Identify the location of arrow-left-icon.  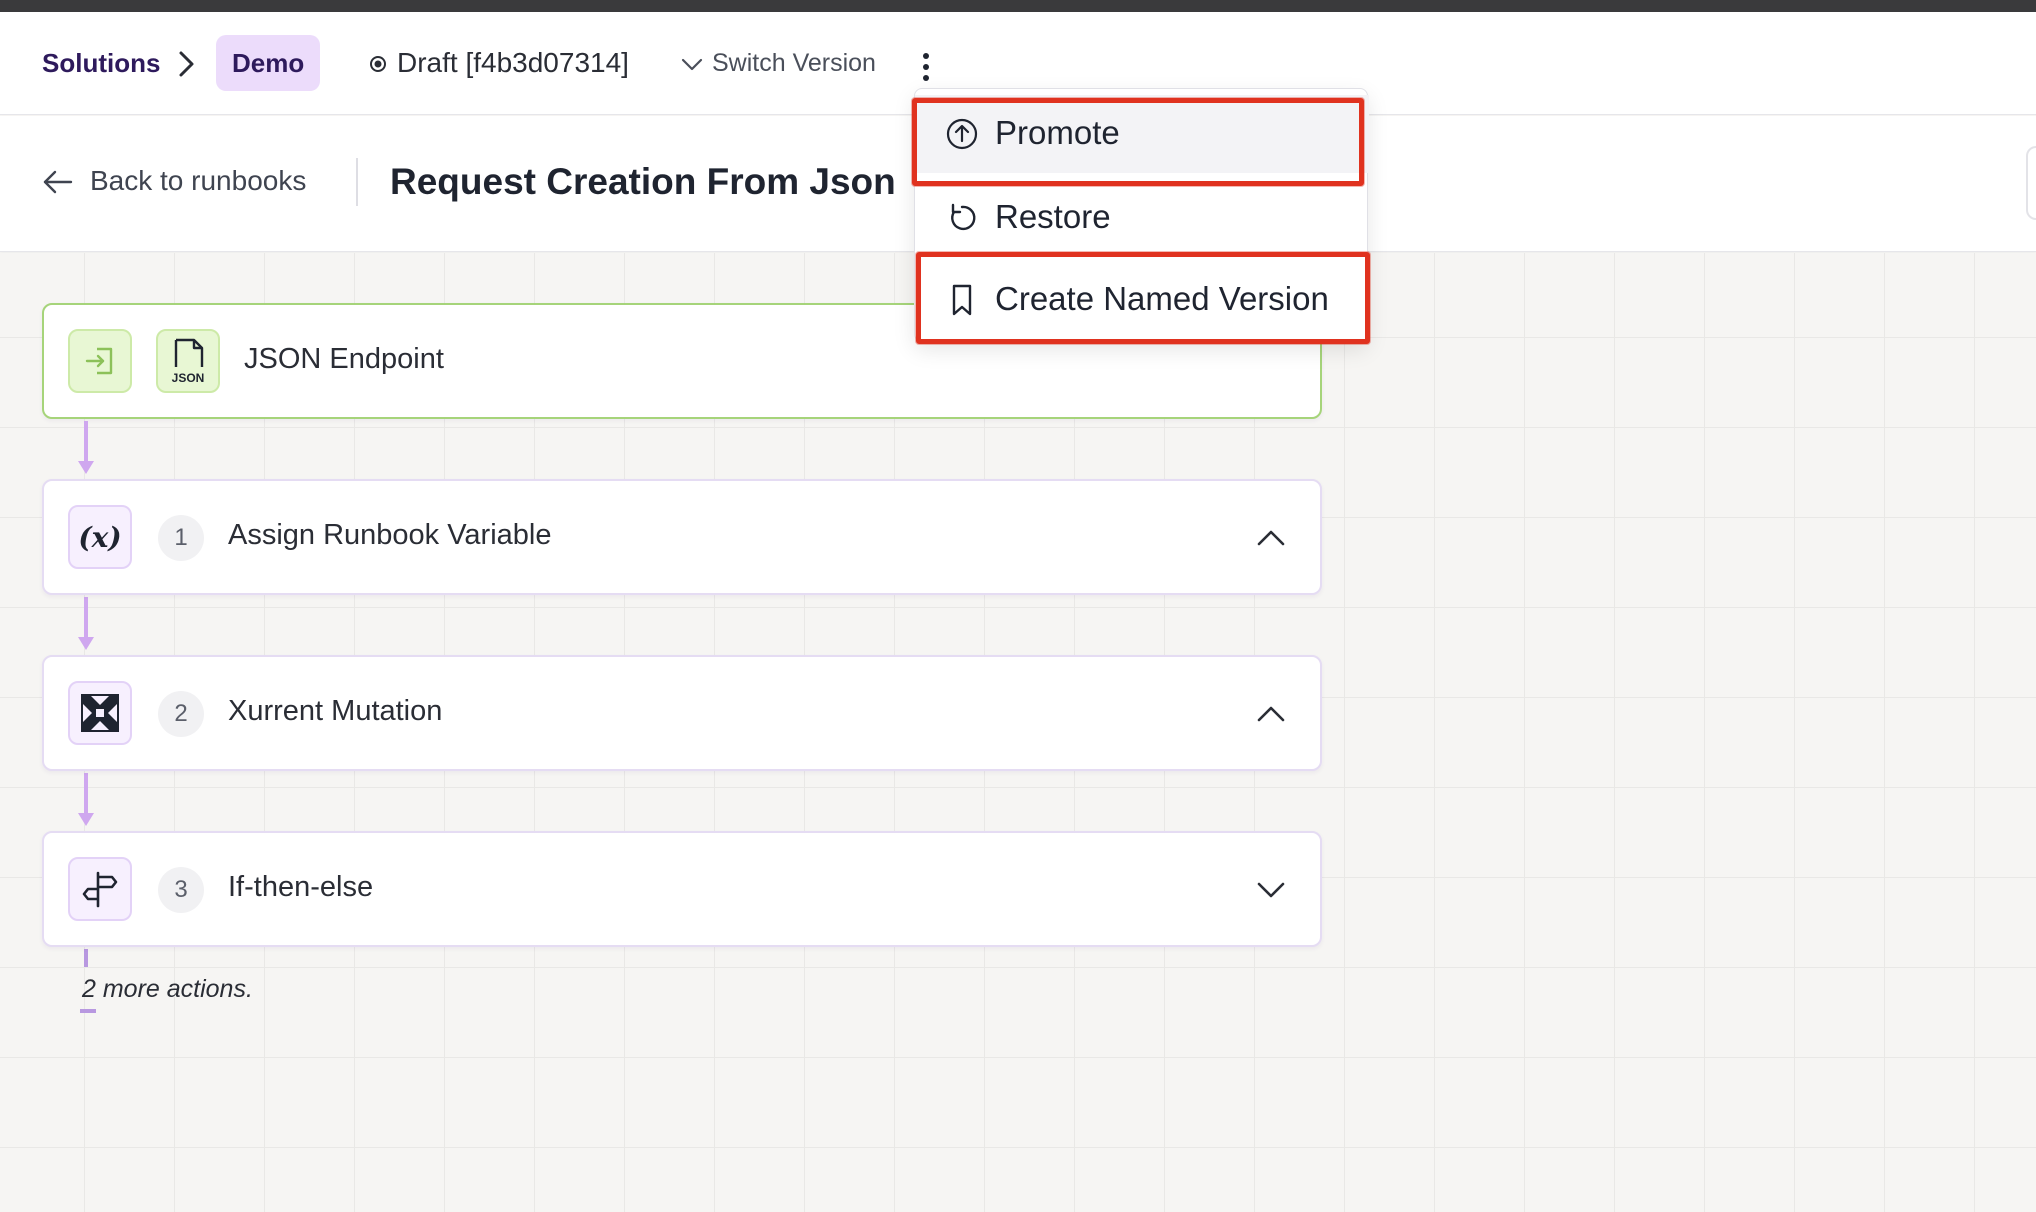
(58, 182).